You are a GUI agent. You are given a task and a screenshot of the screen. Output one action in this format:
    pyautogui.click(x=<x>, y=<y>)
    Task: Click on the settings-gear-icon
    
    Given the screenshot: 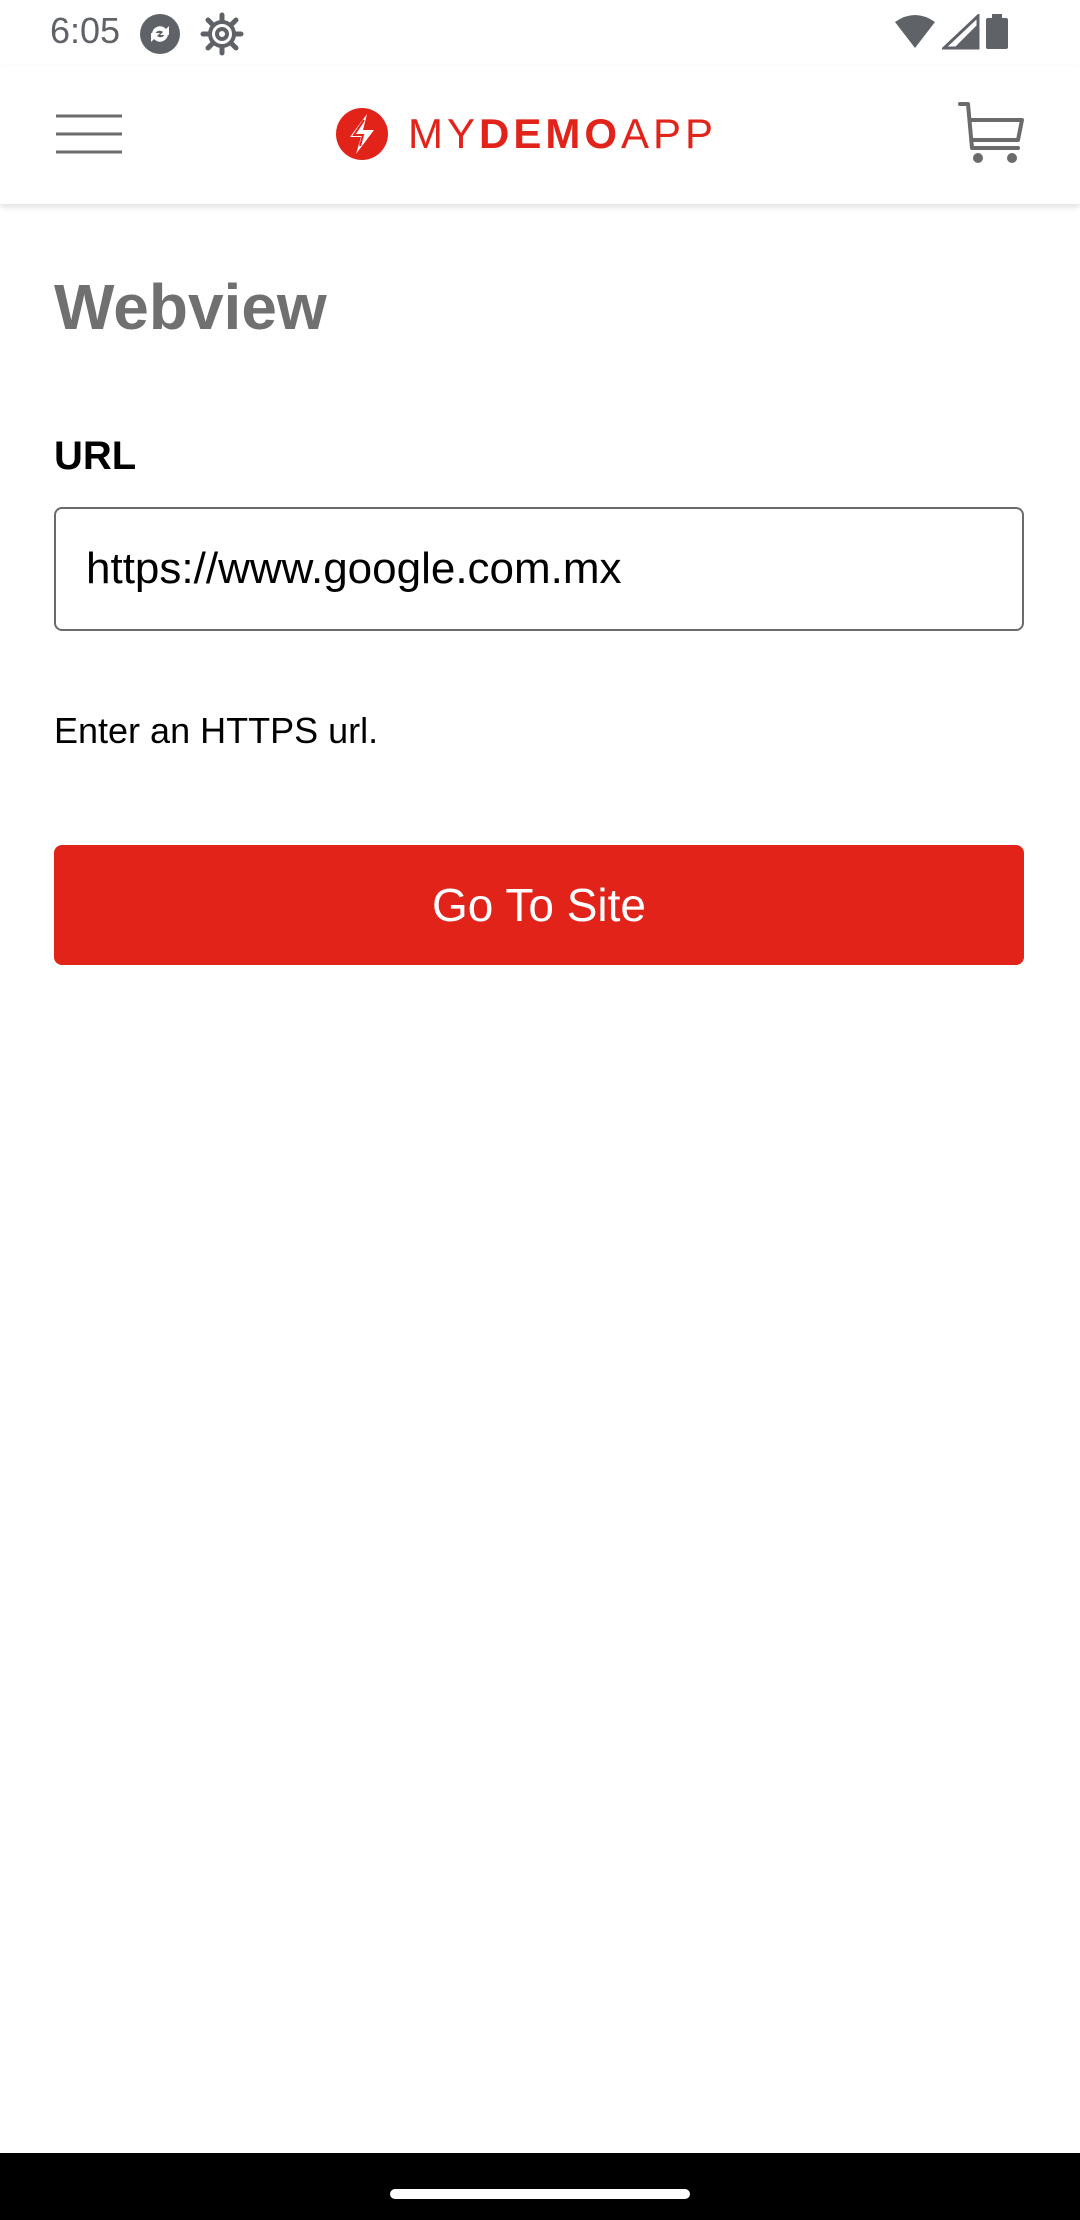 What is the action you would take?
    pyautogui.click(x=222, y=36)
    